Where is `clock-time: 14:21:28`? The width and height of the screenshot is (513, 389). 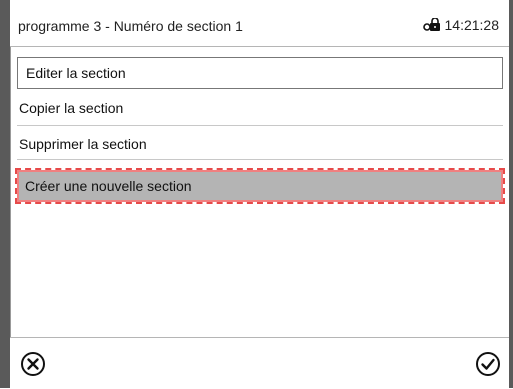 clock-time: 14:21:28 is located at coordinates (472, 25).